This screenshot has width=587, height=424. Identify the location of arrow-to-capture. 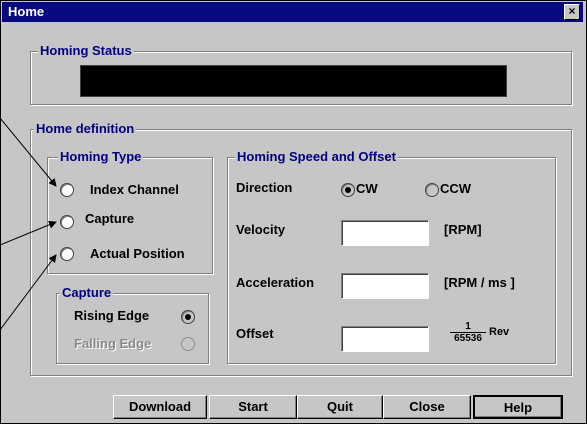
(28, 233).